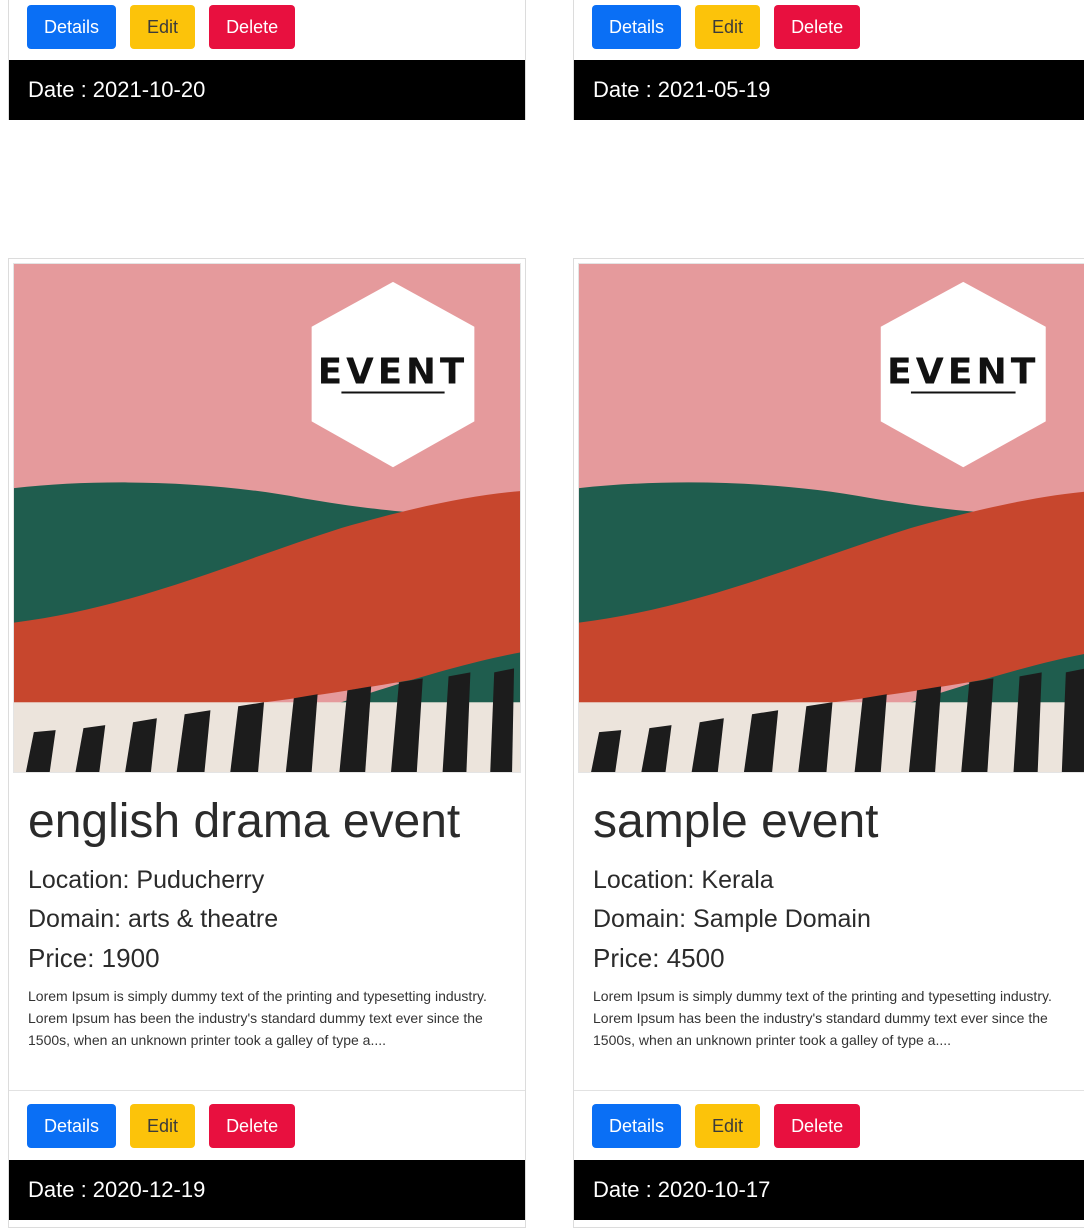  I want to click on event-domain: Domain: Sample Domain, so click(732, 919).